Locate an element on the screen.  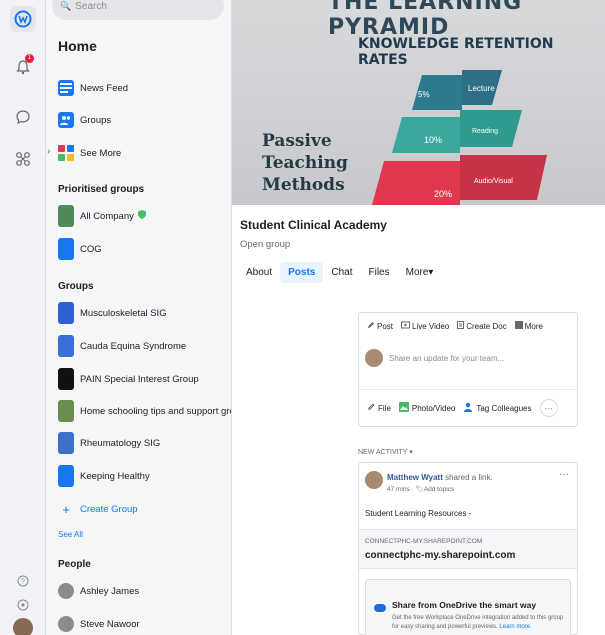
groups-title: Groups is located at coordinates (76, 286).